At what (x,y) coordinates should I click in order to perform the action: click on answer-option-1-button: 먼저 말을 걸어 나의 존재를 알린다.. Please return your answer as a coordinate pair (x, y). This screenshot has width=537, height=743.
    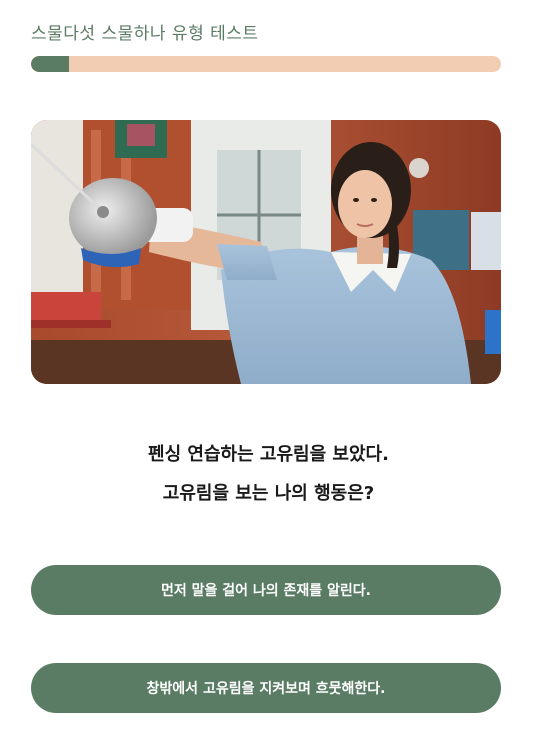
    Looking at the image, I should click on (266, 590).